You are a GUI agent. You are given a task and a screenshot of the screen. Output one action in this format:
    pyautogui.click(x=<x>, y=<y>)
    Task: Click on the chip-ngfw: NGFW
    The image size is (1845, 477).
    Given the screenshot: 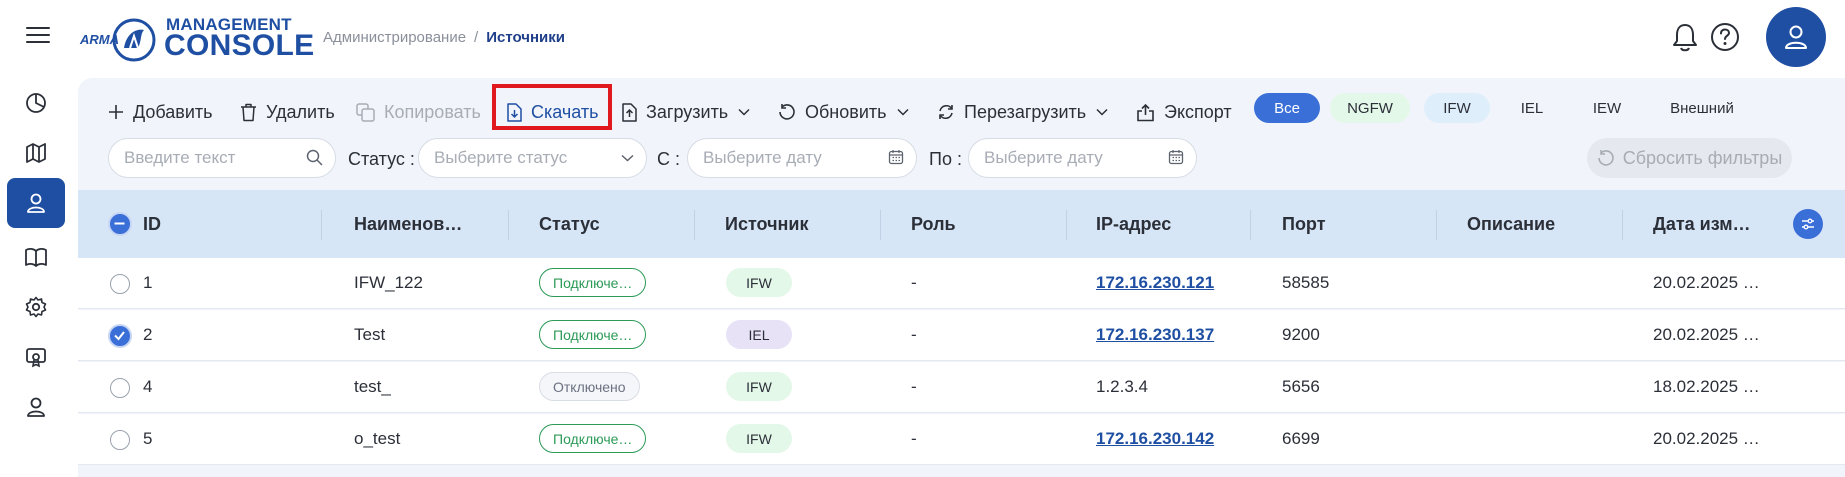 What is the action you would take?
    pyautogui.click(x=1370, y=108)
    